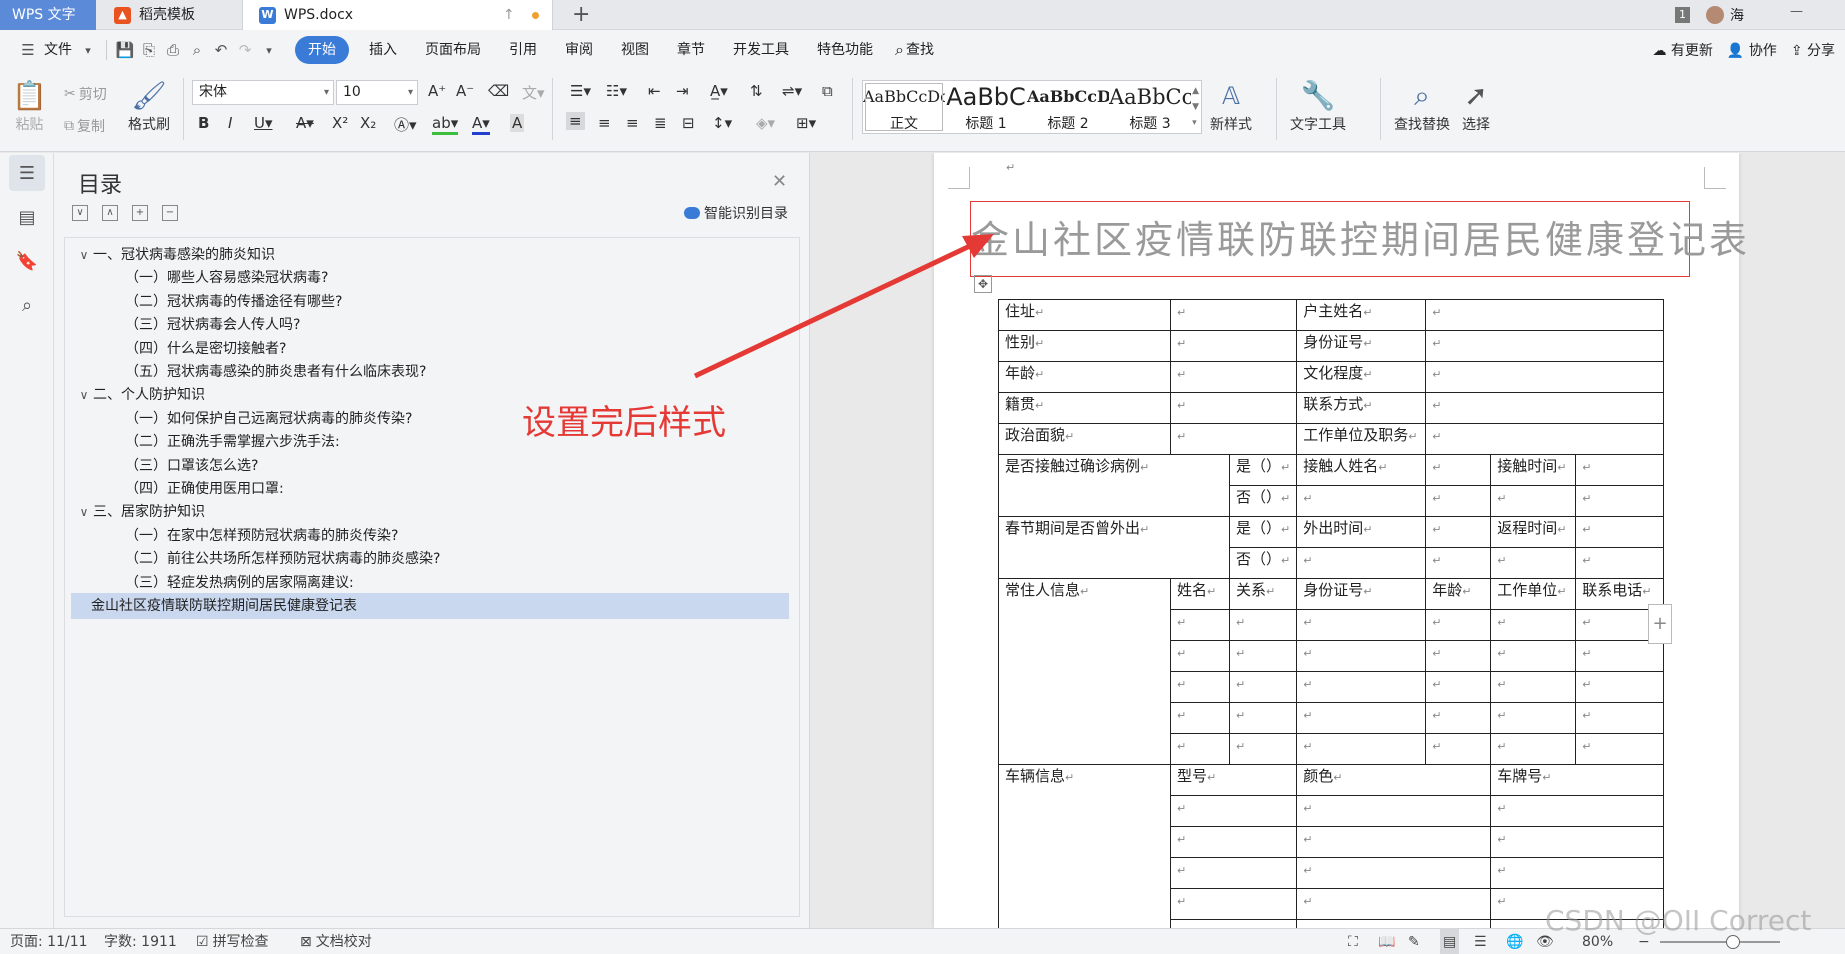 Image resolution: width=1845 pixels, height=954 pixels. What do you see at coordinates (1476, 106) in the screenshot?
I see `select-button: ➚ 选择` at bounding box center [1476, 106].